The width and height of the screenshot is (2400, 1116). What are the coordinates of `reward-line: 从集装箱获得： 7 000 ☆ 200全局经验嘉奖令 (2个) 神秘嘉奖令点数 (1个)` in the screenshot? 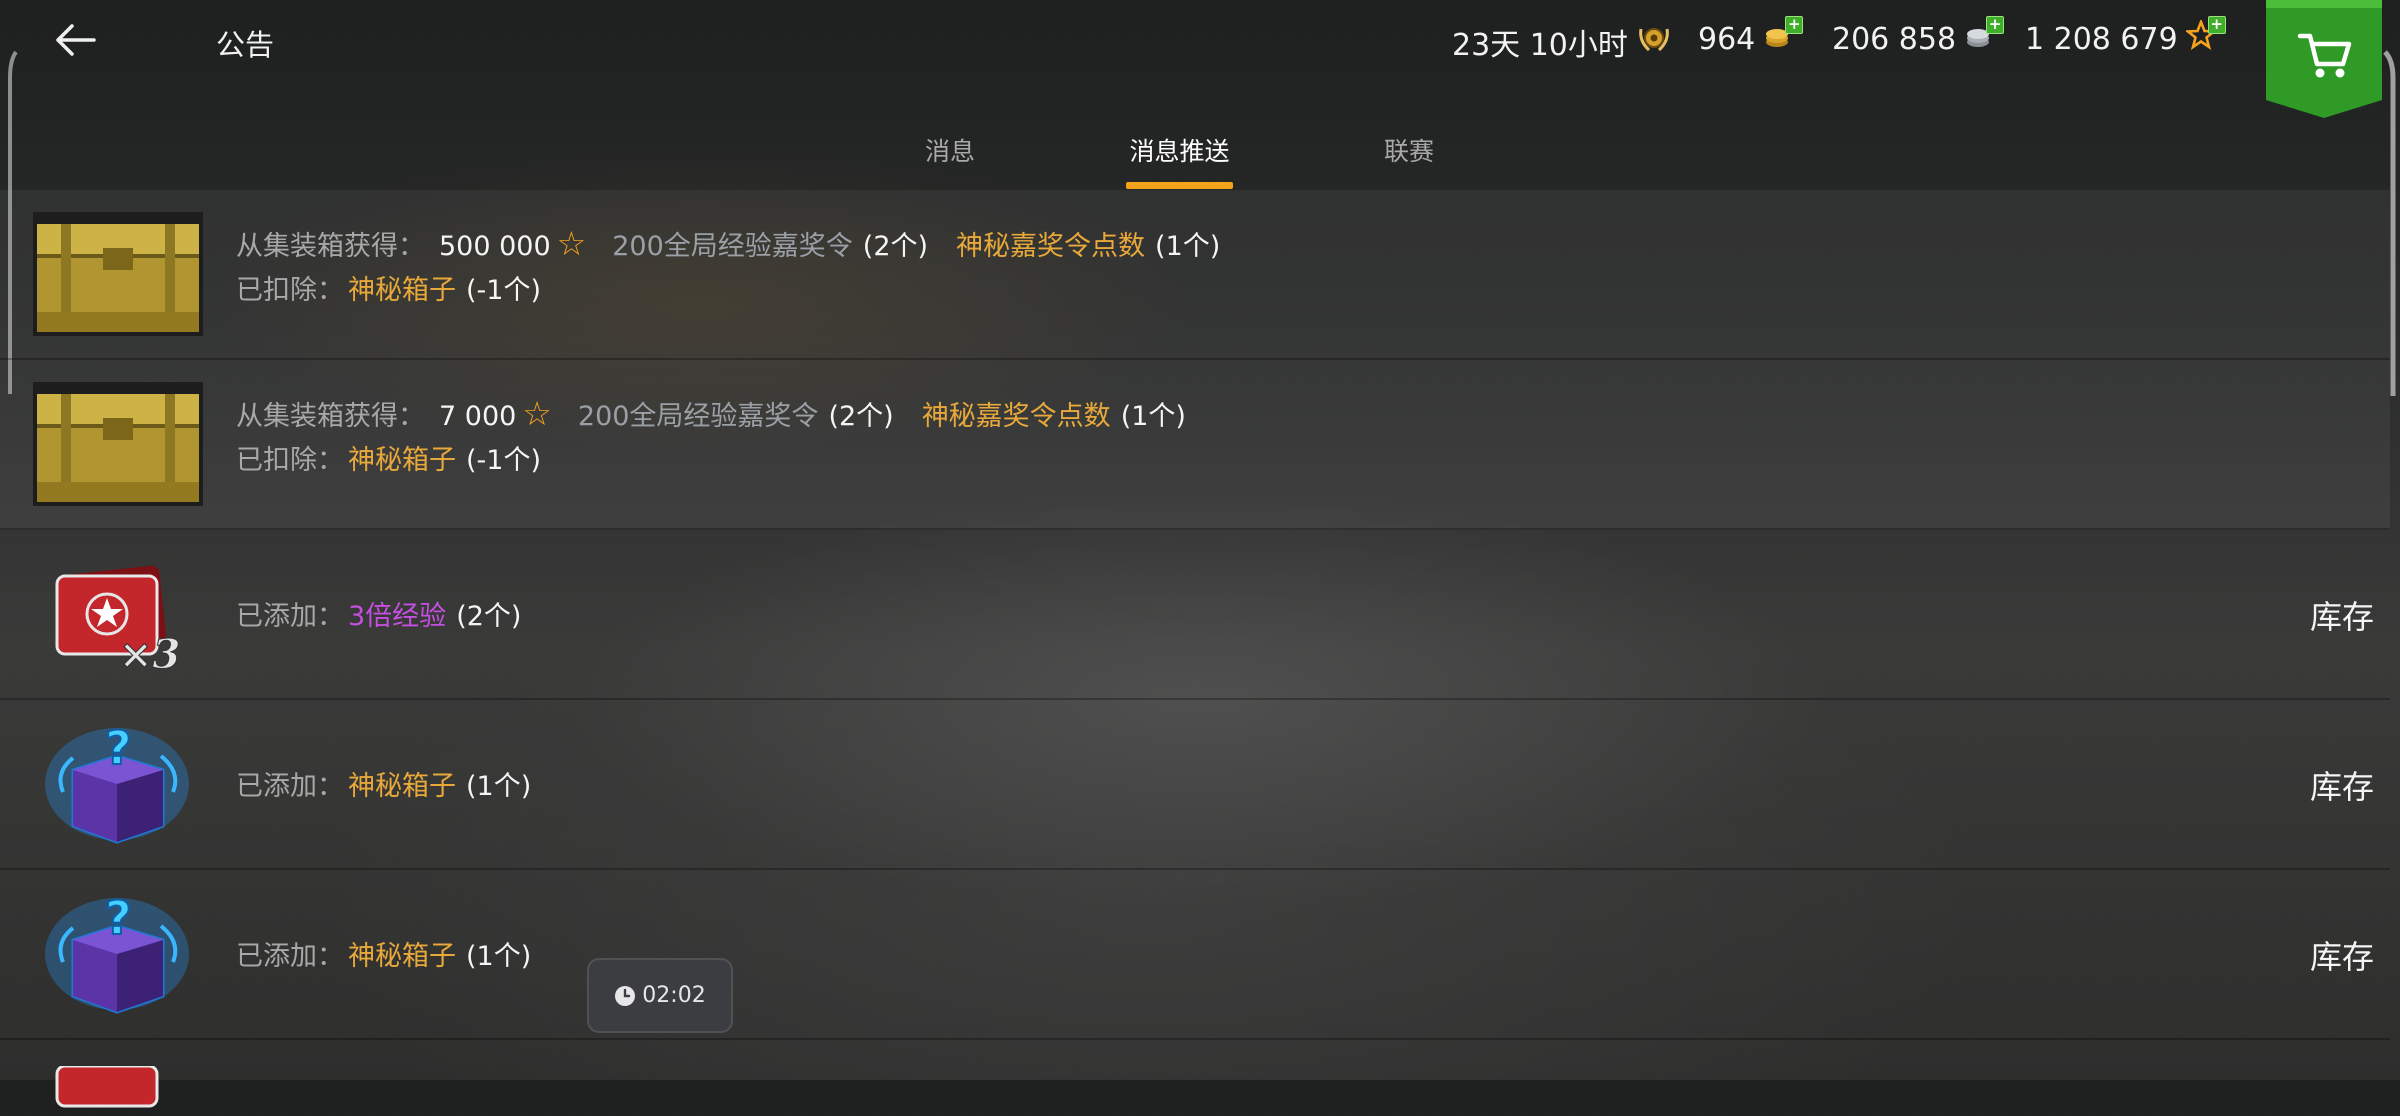 It's located at (711, 413).